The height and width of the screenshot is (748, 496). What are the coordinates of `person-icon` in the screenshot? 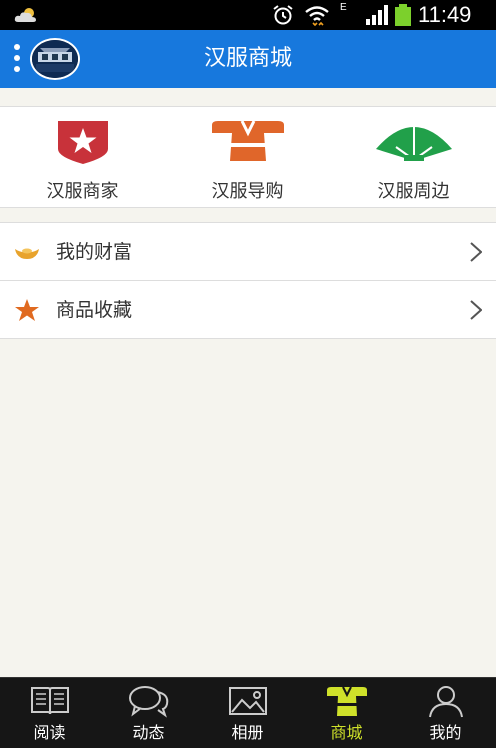 It's located at (445, 702).